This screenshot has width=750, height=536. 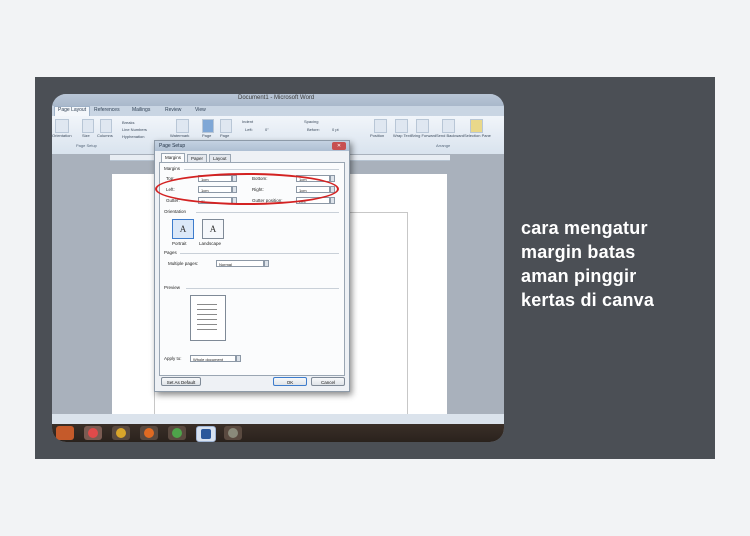 What do you see at coordinates (588, 300) in the screenshot?
I see `caption-line: kertas di canva` at bounding box center [588, 300].